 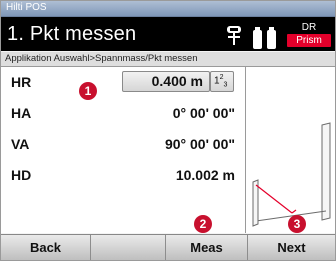 What do you see at coordinates (203, 113) in the screenshot?
I see `ha-value: 0° 00' 00"` at bounding box center [203, 113].